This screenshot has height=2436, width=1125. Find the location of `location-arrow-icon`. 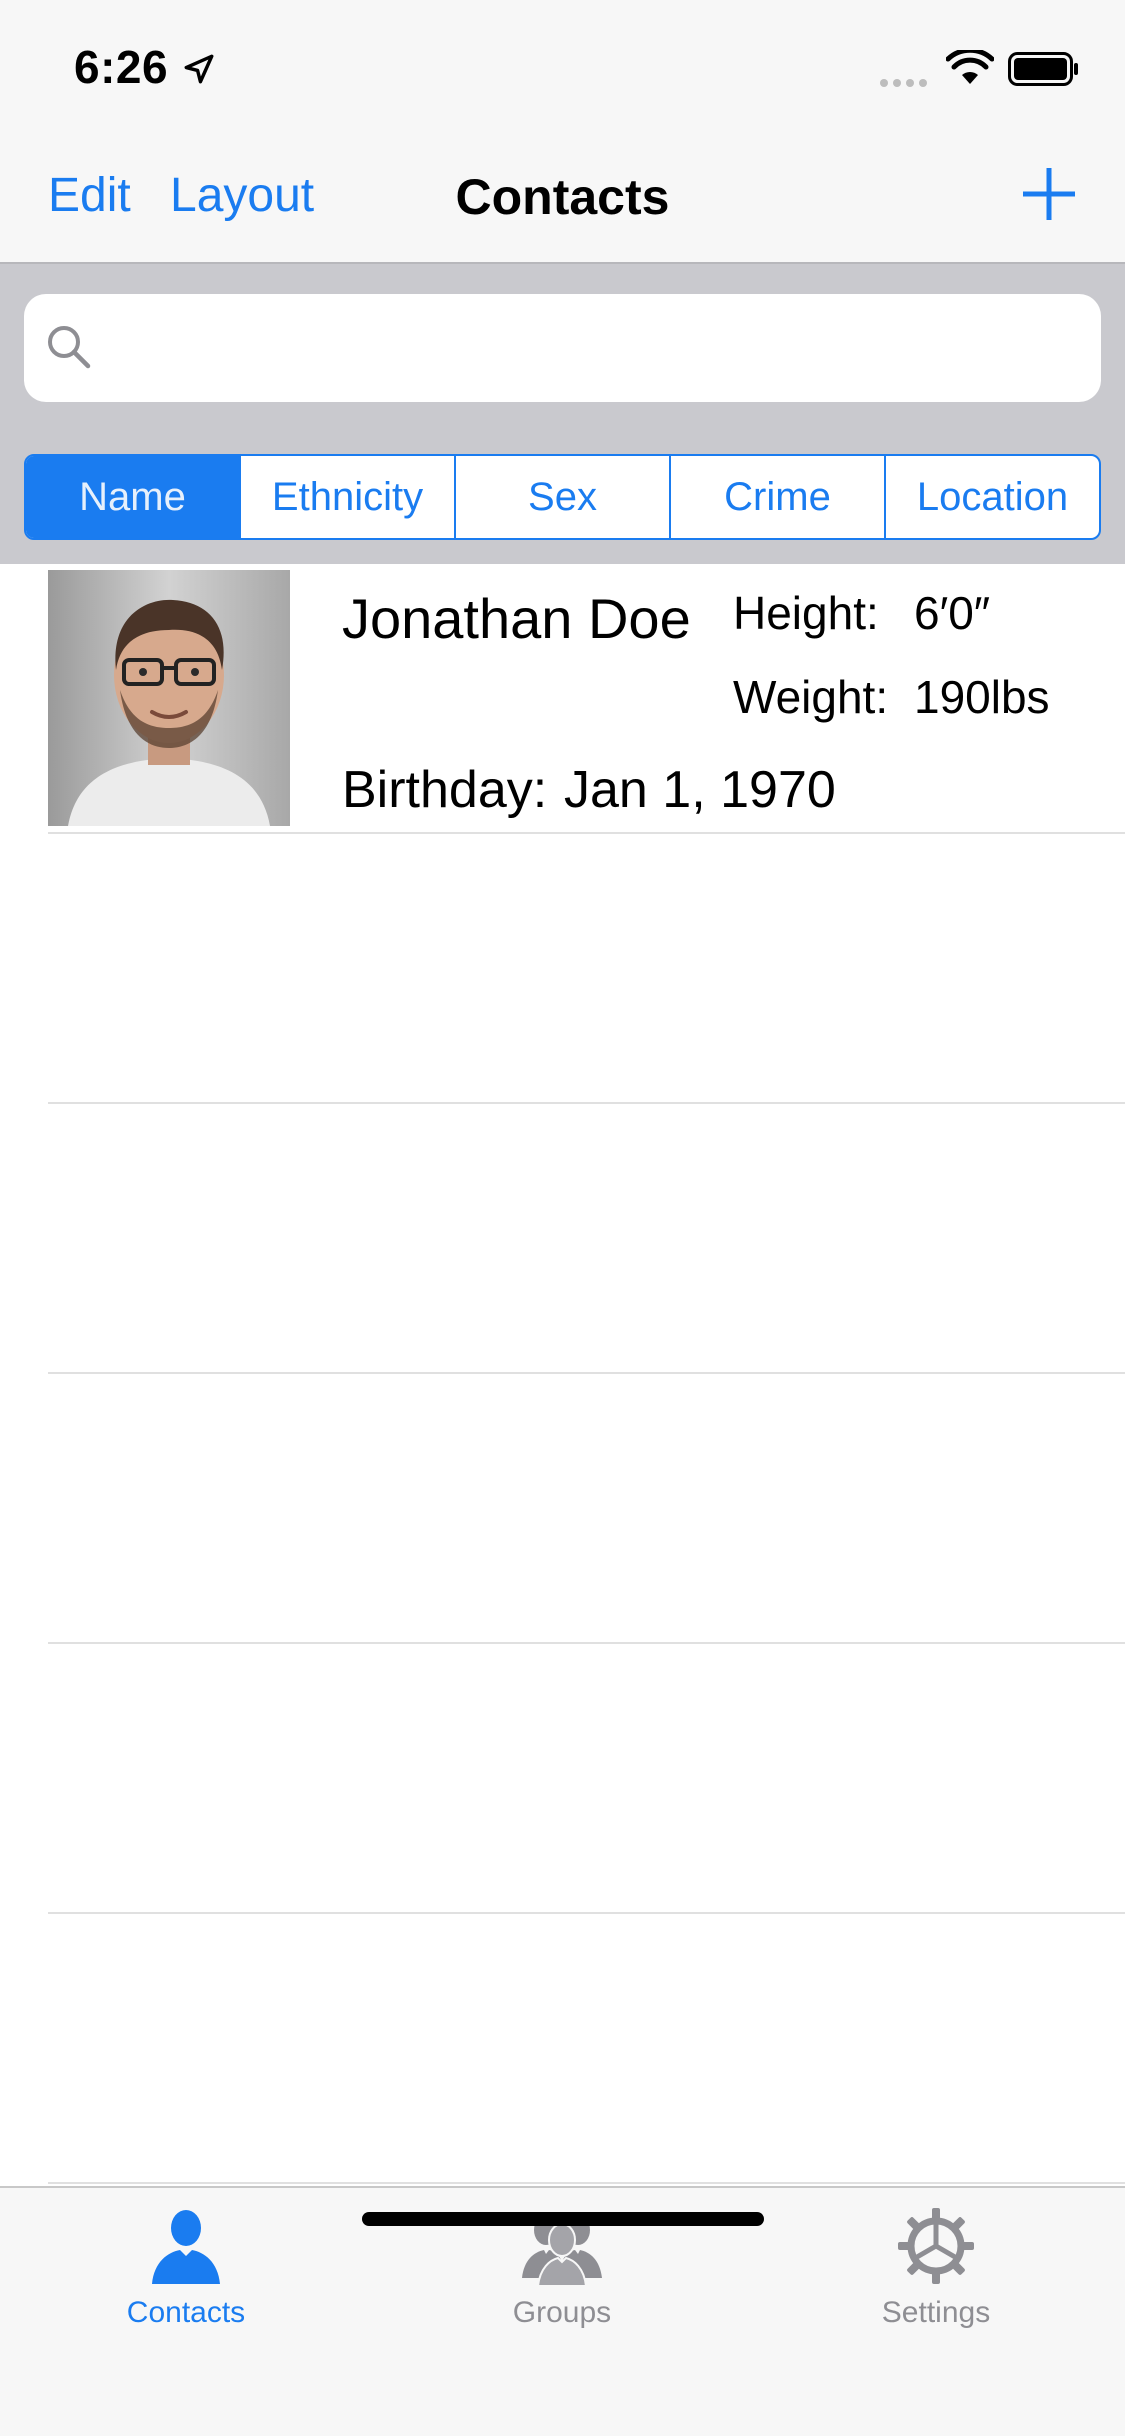

location-arrow-icon is located at coordinates (199, 69).